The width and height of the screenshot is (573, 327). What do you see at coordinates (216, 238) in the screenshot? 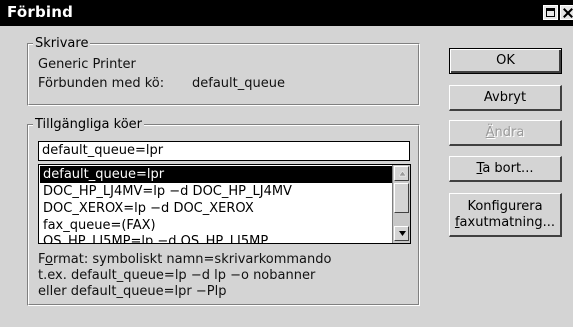
I see `list-item: OS_HP_LJ5MP=lp −d OS_HP_LJ5MP` at bounding box center [216, 238].